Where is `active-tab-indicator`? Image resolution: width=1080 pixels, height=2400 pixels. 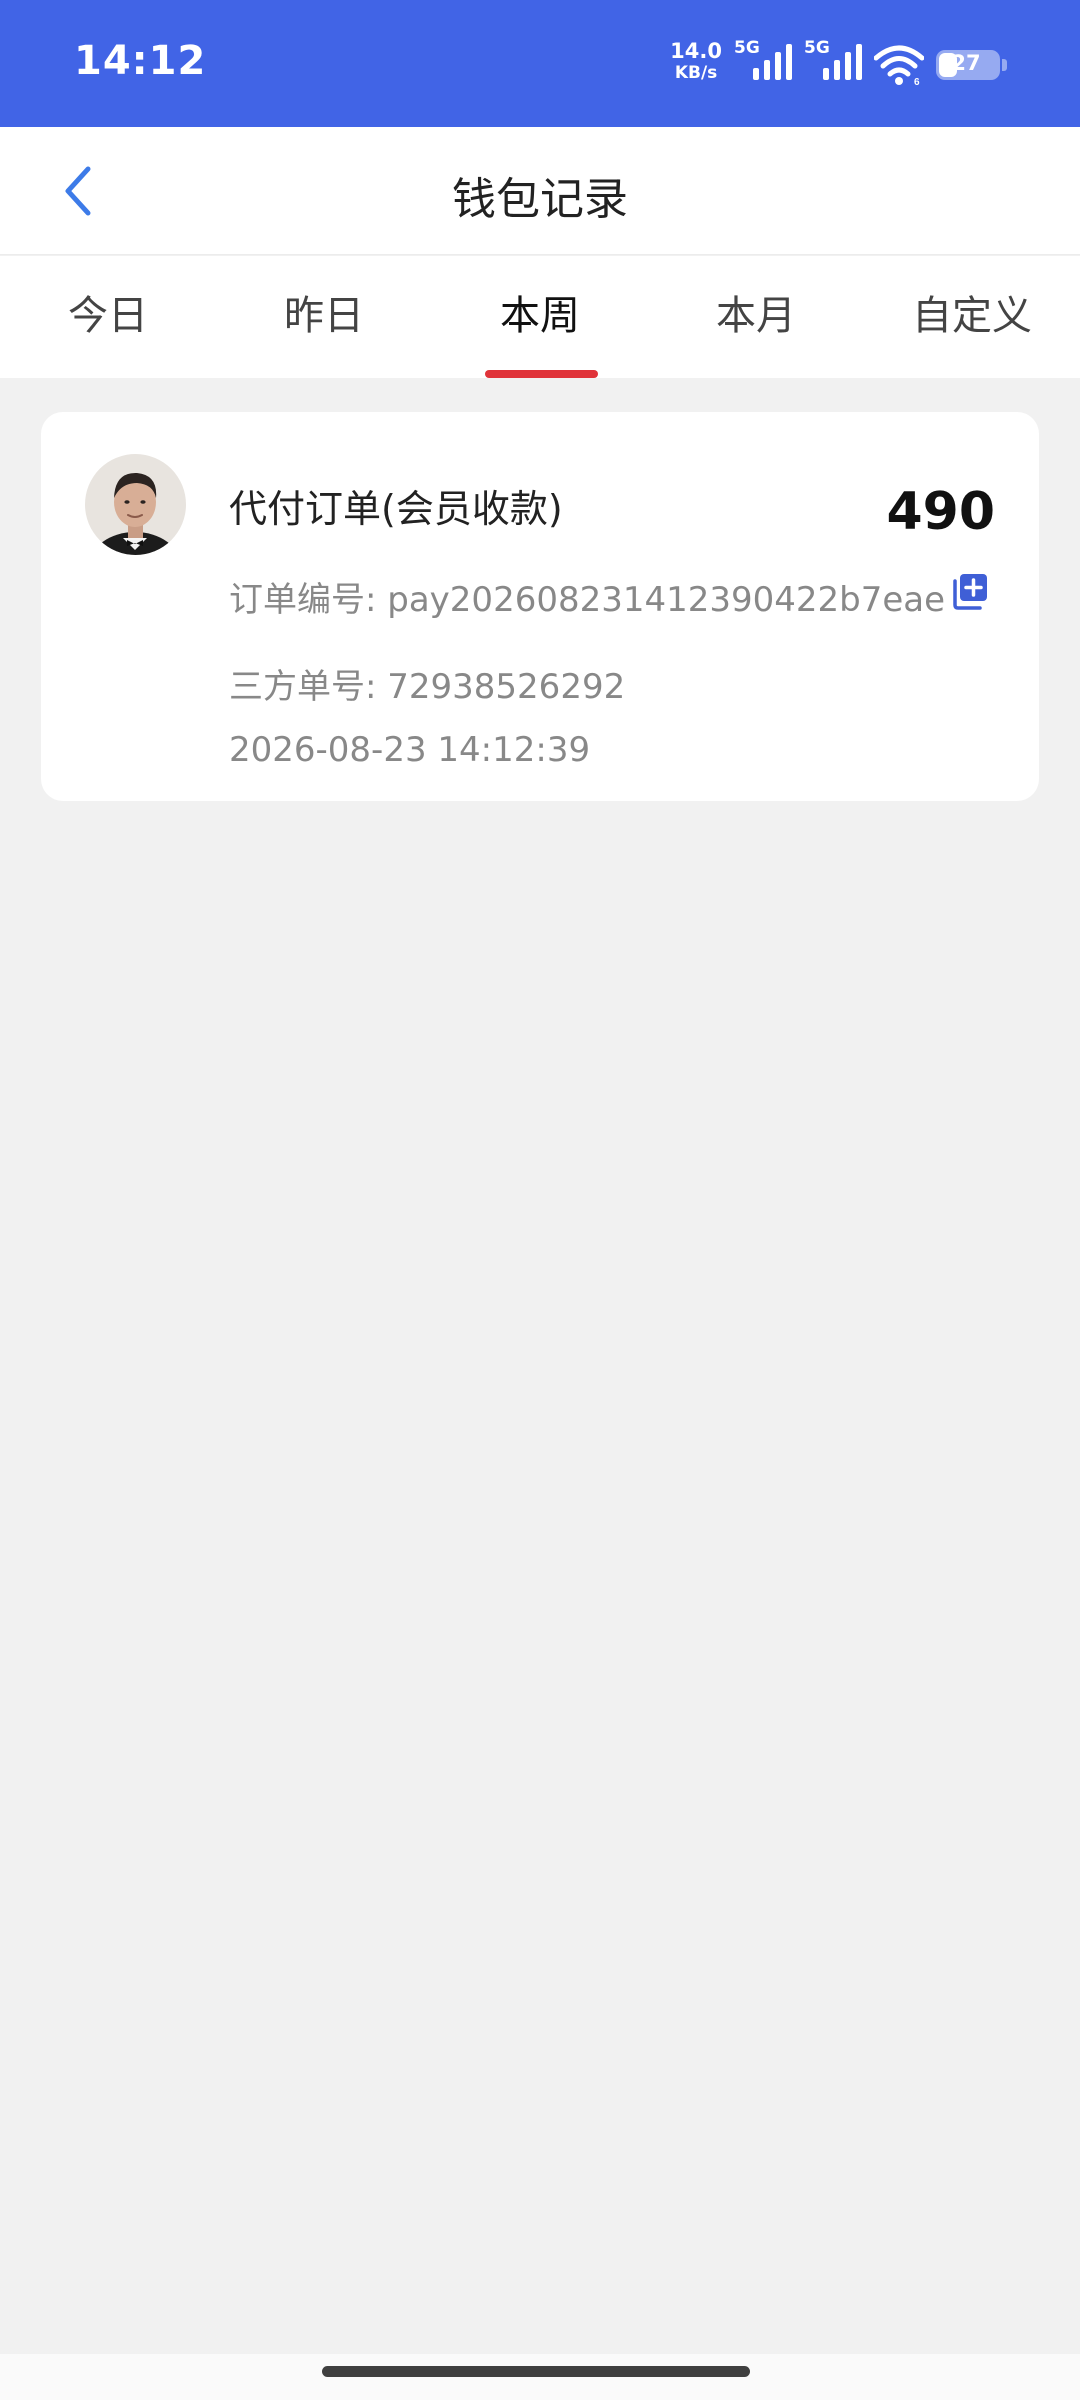
active-tab-indicator is located at coordinates (541, 374).